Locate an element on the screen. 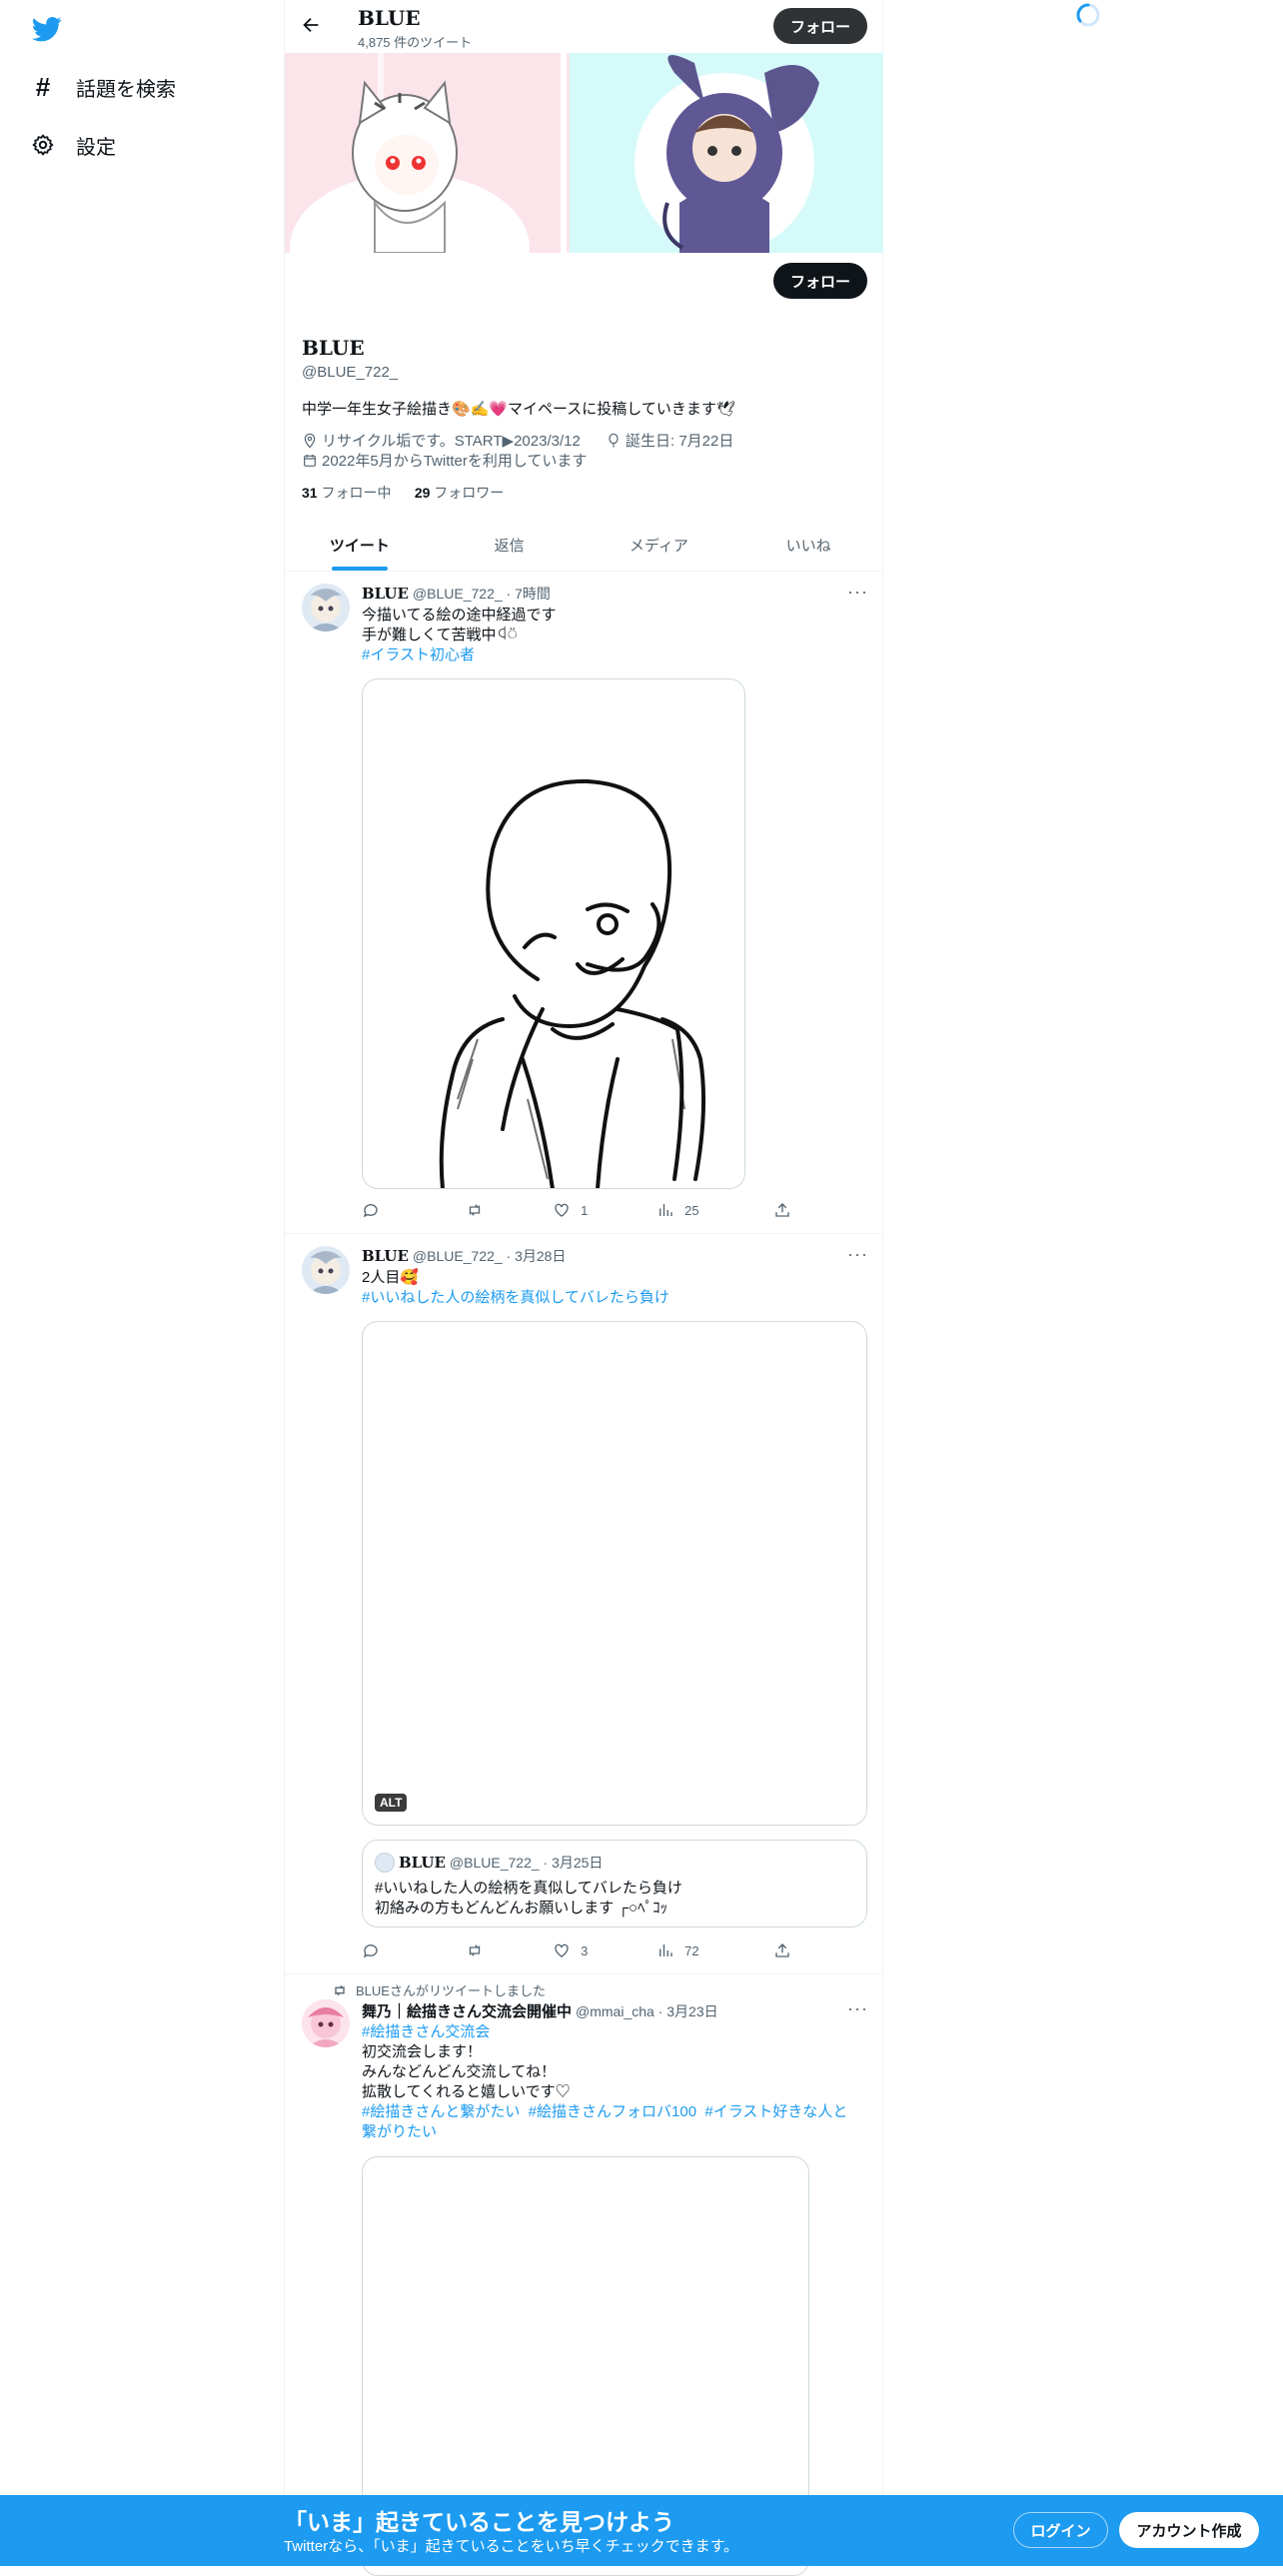 The height and width of the screenshot is (2576, 1283). tweet-handle-time: @BLUE_722_ · 3月28日 is located at coordinates (490, 1256).